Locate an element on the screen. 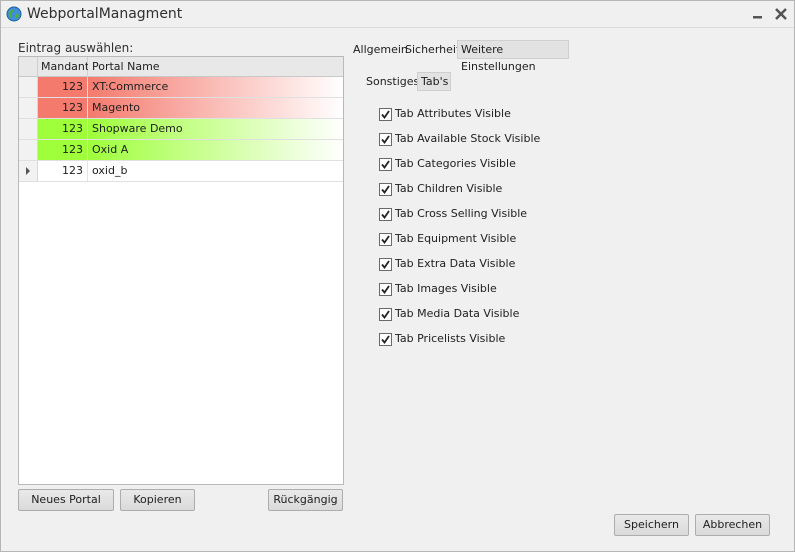 The image size is (795, 552). table-row: 123 XT:Commerce is located at coordinates (181, 87).